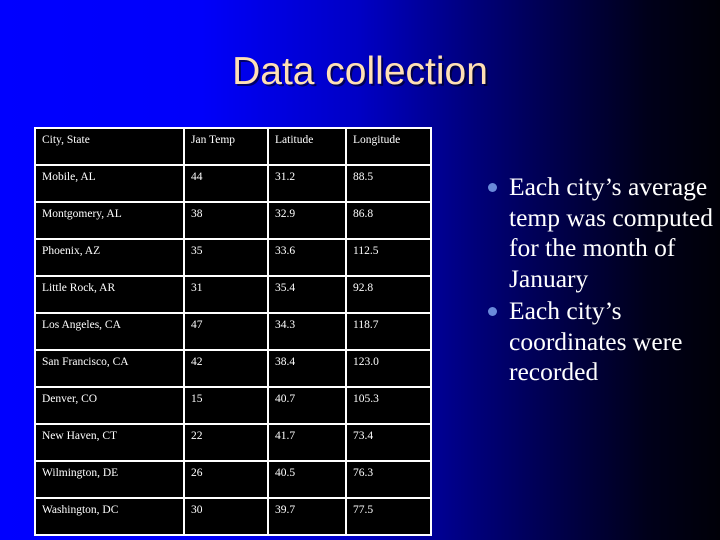  I want to click on cell-latitude: 32.9, so click(308, 221).